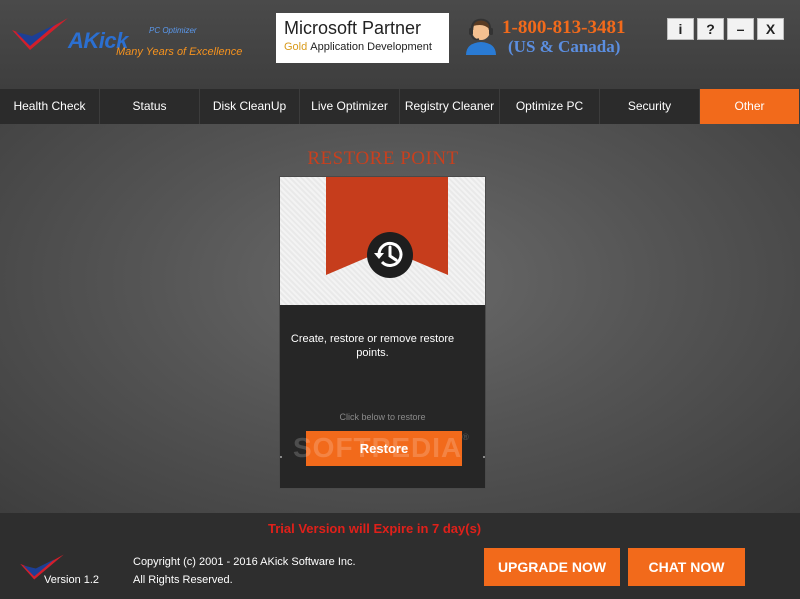 Image resolution: width=800 pixels, height=599 pixels. I want to click on tab-security: Security, so click(650, 106).